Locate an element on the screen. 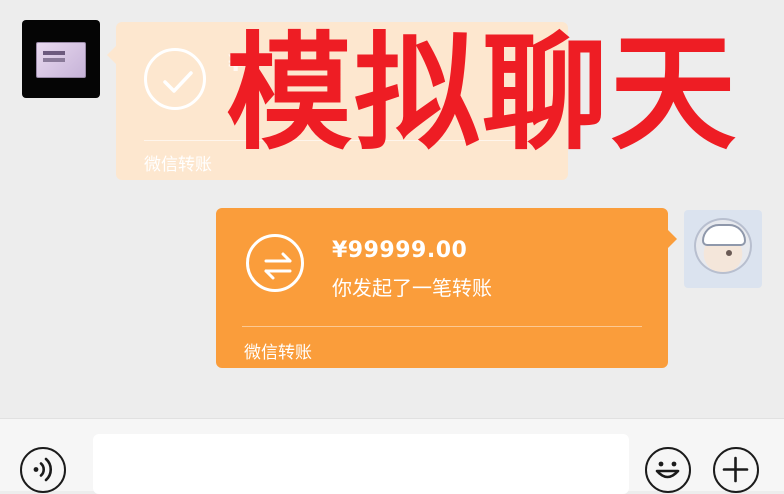  sent-transfer-footer: 微信转账 is located at coordinates (278, 353).